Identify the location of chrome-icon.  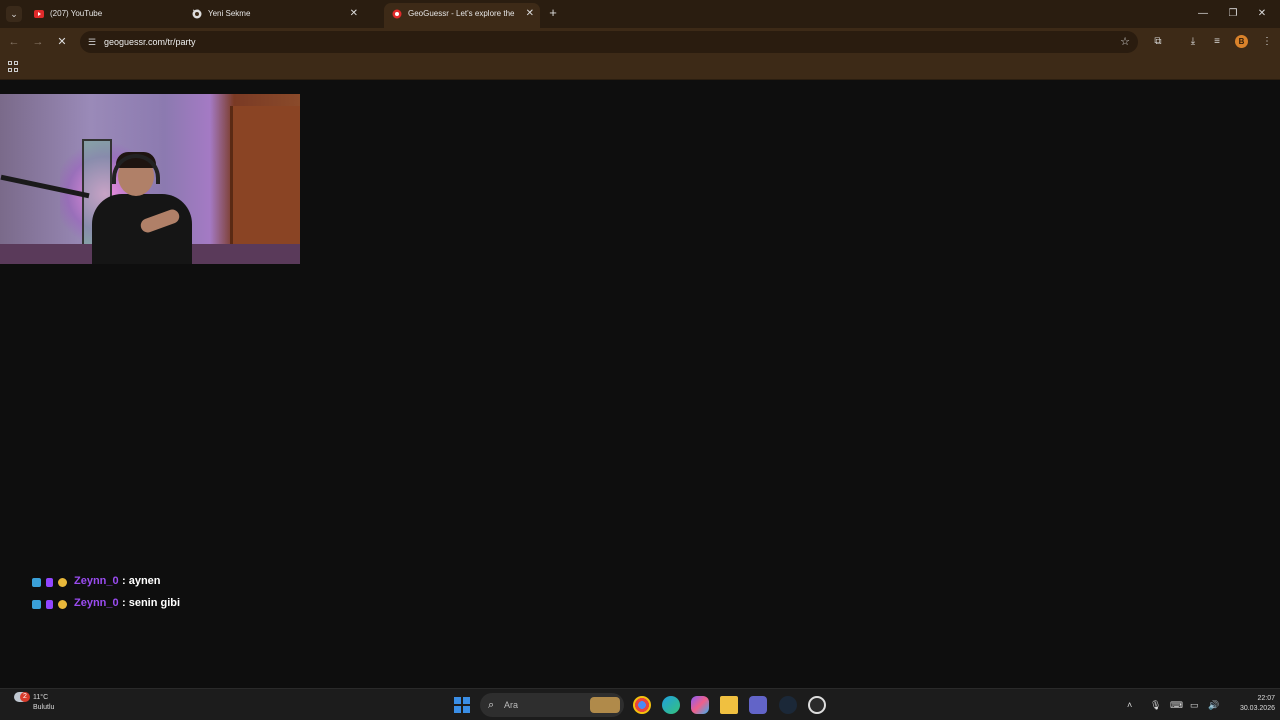
(197, 14).